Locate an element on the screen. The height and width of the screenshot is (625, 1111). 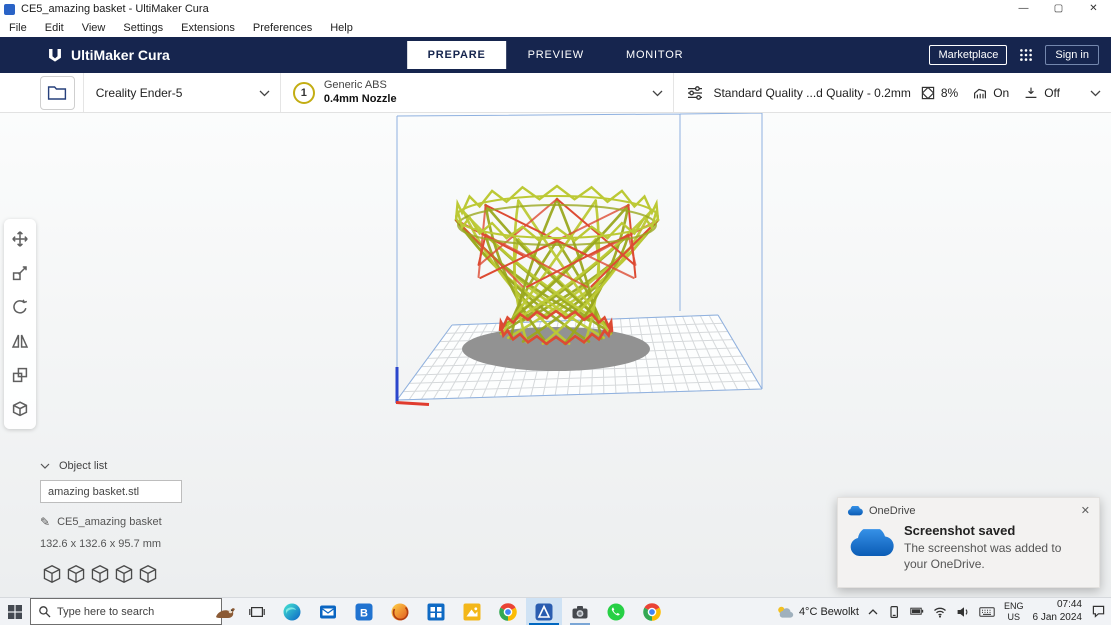
edge-icon is located at coordinates (292, 611).